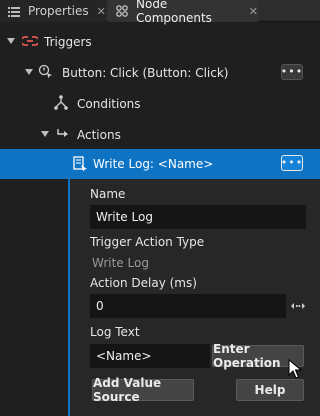 This screenshot has width=320, height=416. What do you see at coordinates (198, 217) in the screenshot?
I see `name-field: Write Log` at bounding box center [198, 217].